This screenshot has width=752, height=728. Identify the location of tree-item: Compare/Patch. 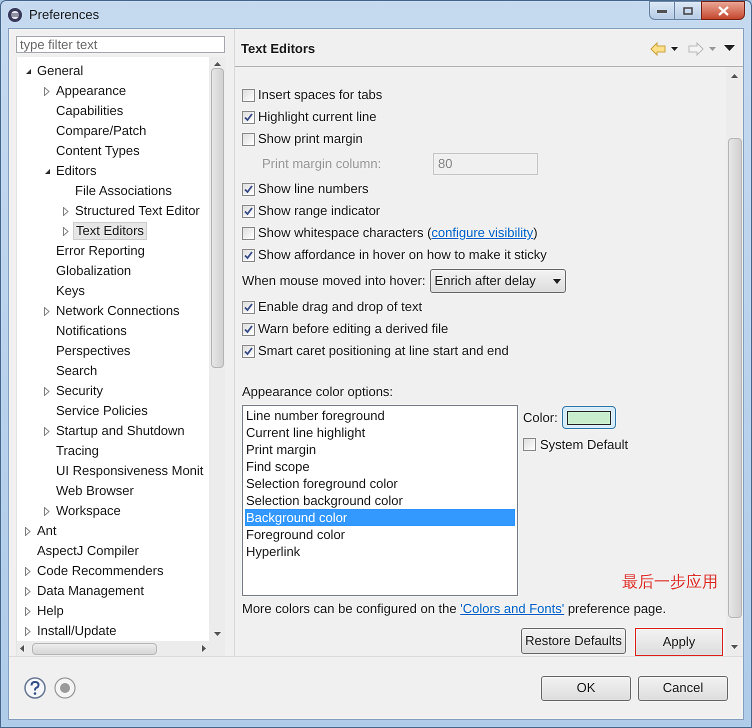
(101, 131).